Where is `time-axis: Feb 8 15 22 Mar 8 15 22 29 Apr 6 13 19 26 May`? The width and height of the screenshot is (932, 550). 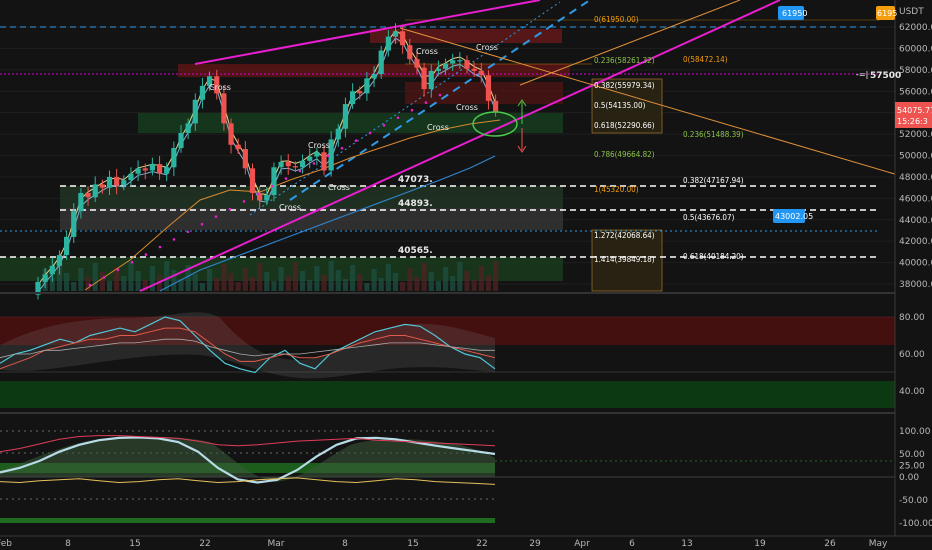
time-axis: Feb 8 15 22 Mar 8 15 22 29 Apr 6 13 19 26 May is located at coordinates (466, 542).